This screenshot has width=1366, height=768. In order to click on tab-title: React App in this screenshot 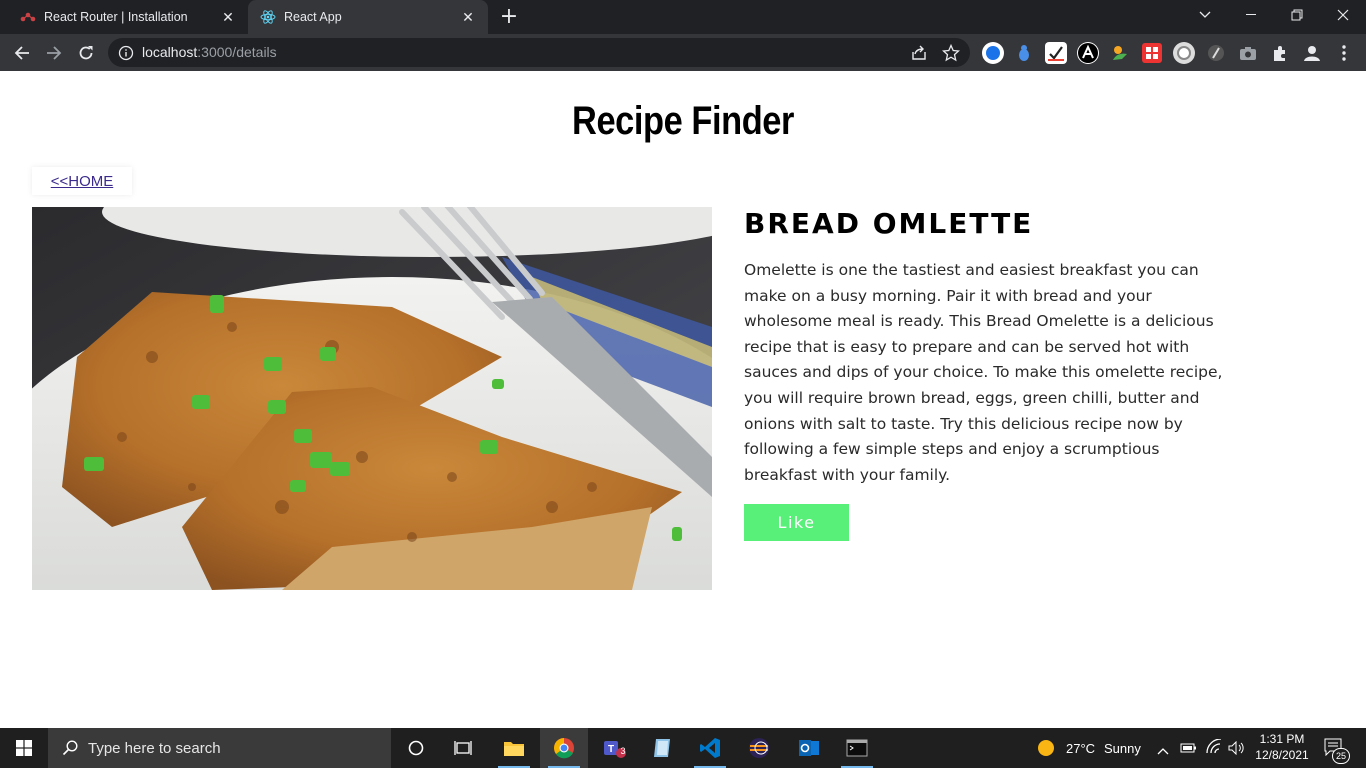, I will do `click(313, 17)`.